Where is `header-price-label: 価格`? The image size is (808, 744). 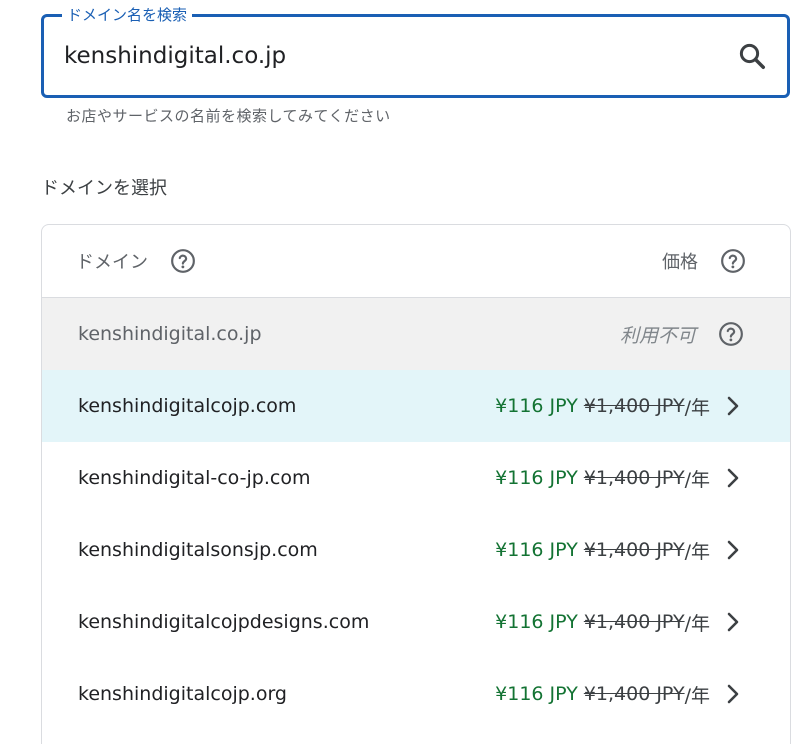
header-price-label: 価格 is located at coordinates (680, 262).